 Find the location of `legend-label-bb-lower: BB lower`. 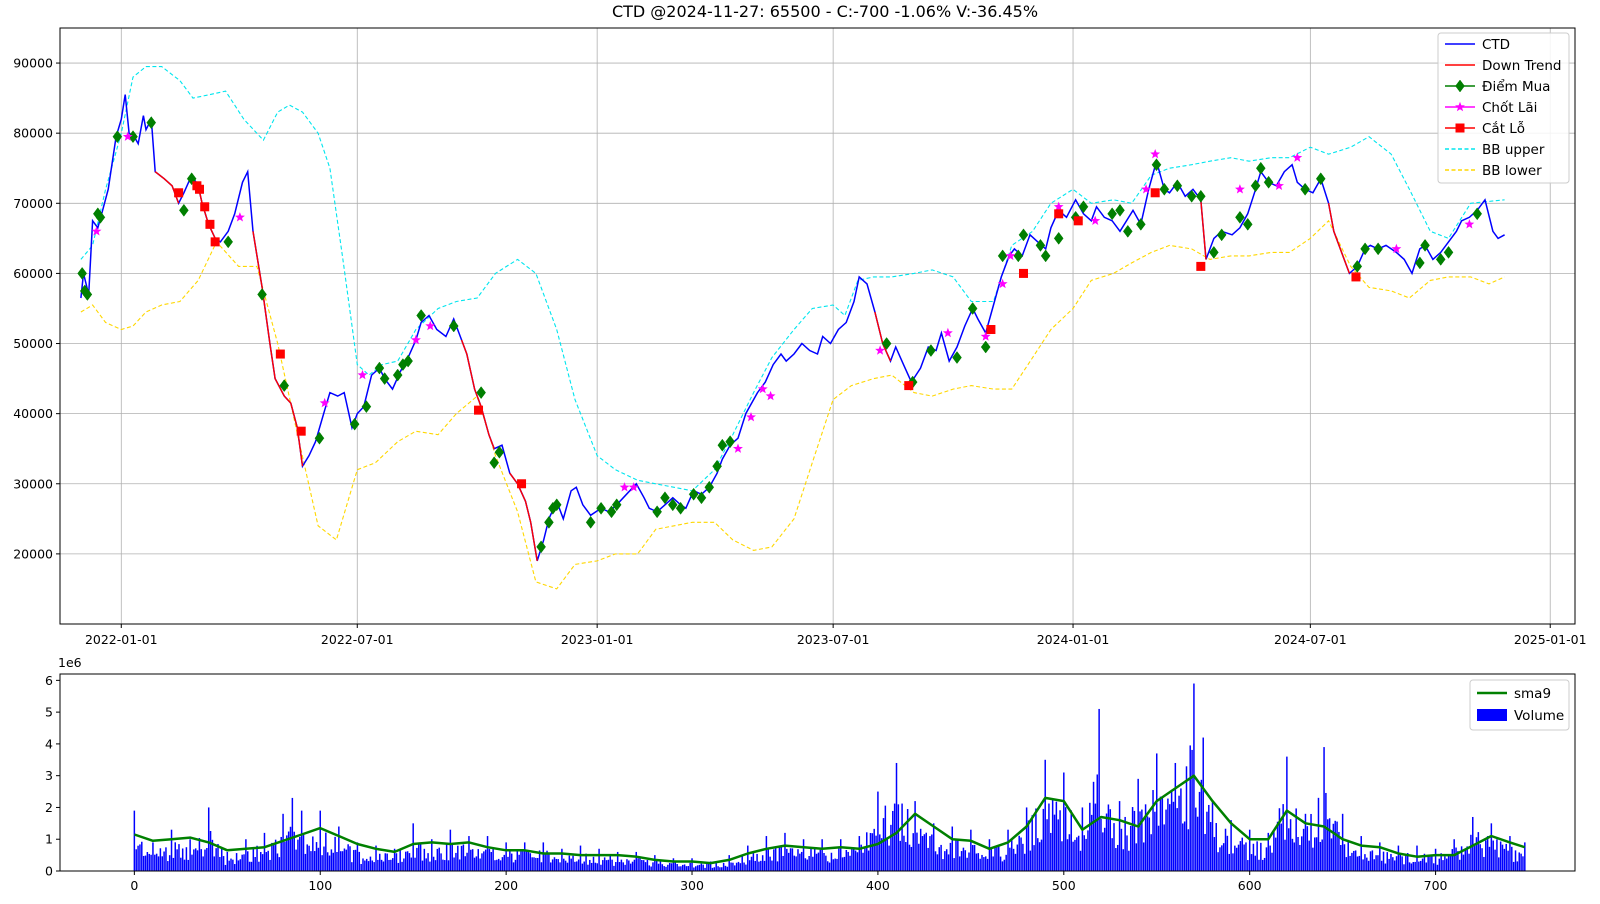

legend-label-bb-lower: BB lower is located at coordinates (1512, 171).